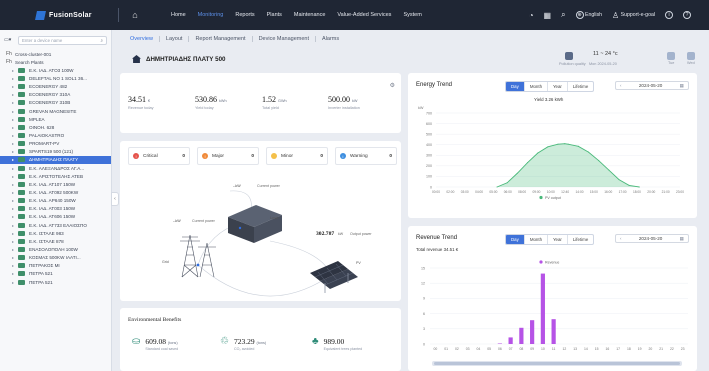 The image size is (709, 371). I want to click on nav-item-home: Home, so click(178, 15).